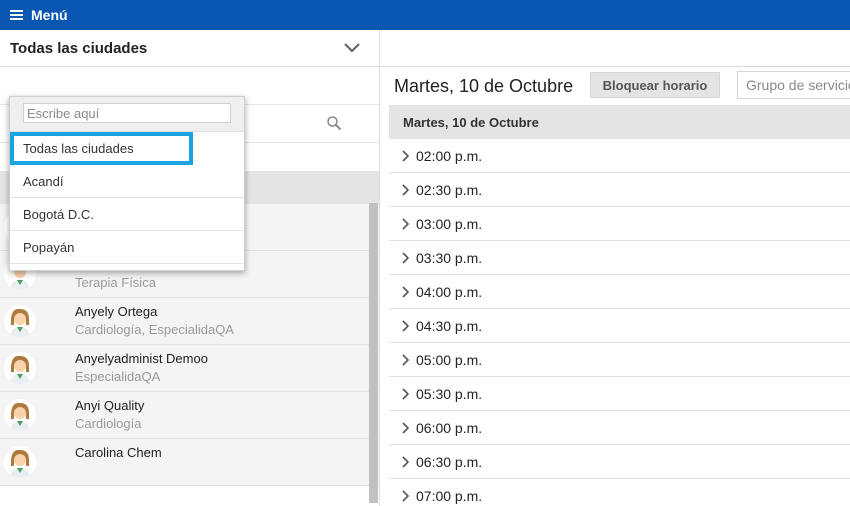 The height and width of the screenshot is (506, 850). I want to click on time-slot-label: 07:00 p.m., so click(449, 495).